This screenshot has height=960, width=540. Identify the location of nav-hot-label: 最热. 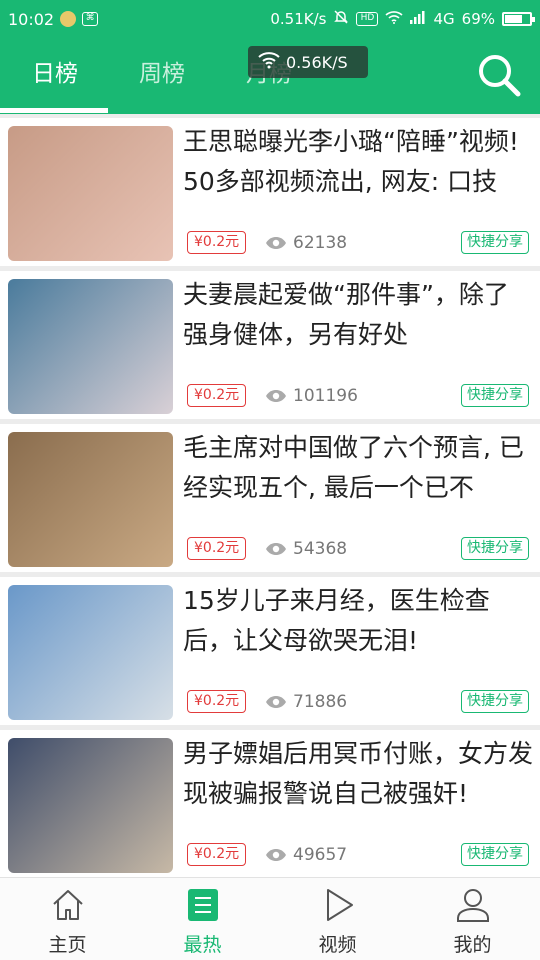
(202, 945).